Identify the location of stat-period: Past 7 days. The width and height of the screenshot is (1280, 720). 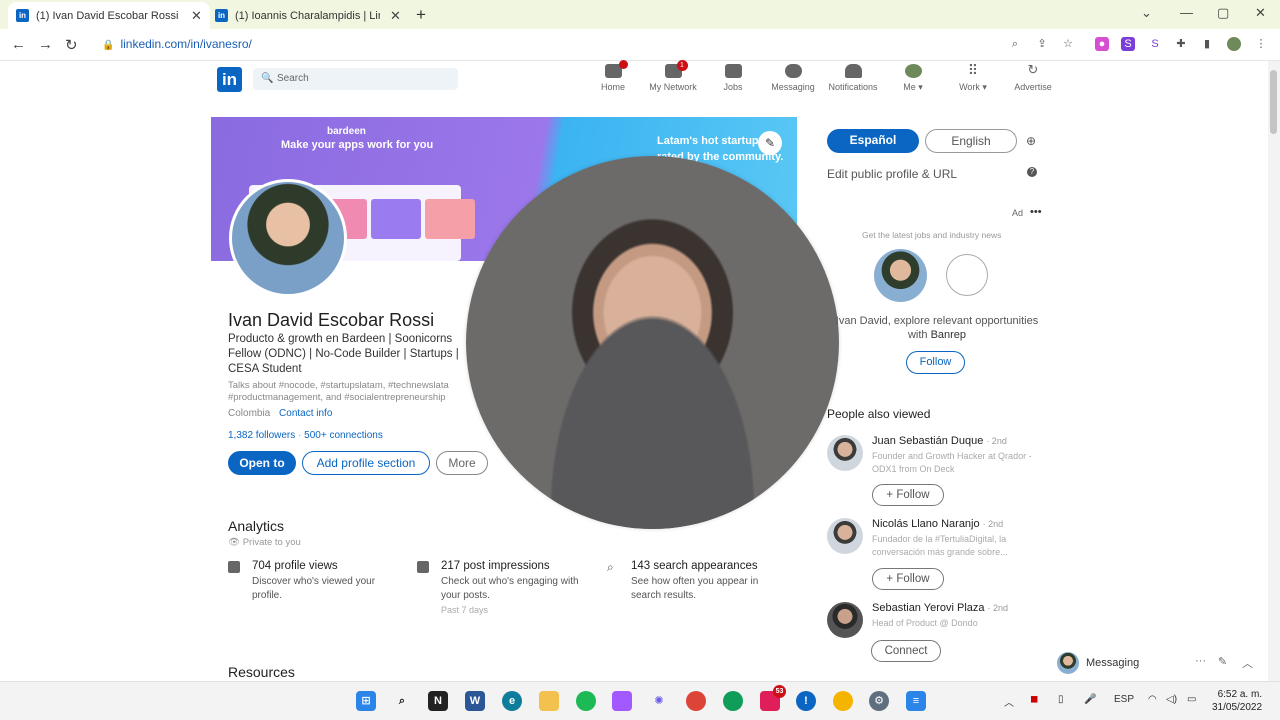
(465, 610).